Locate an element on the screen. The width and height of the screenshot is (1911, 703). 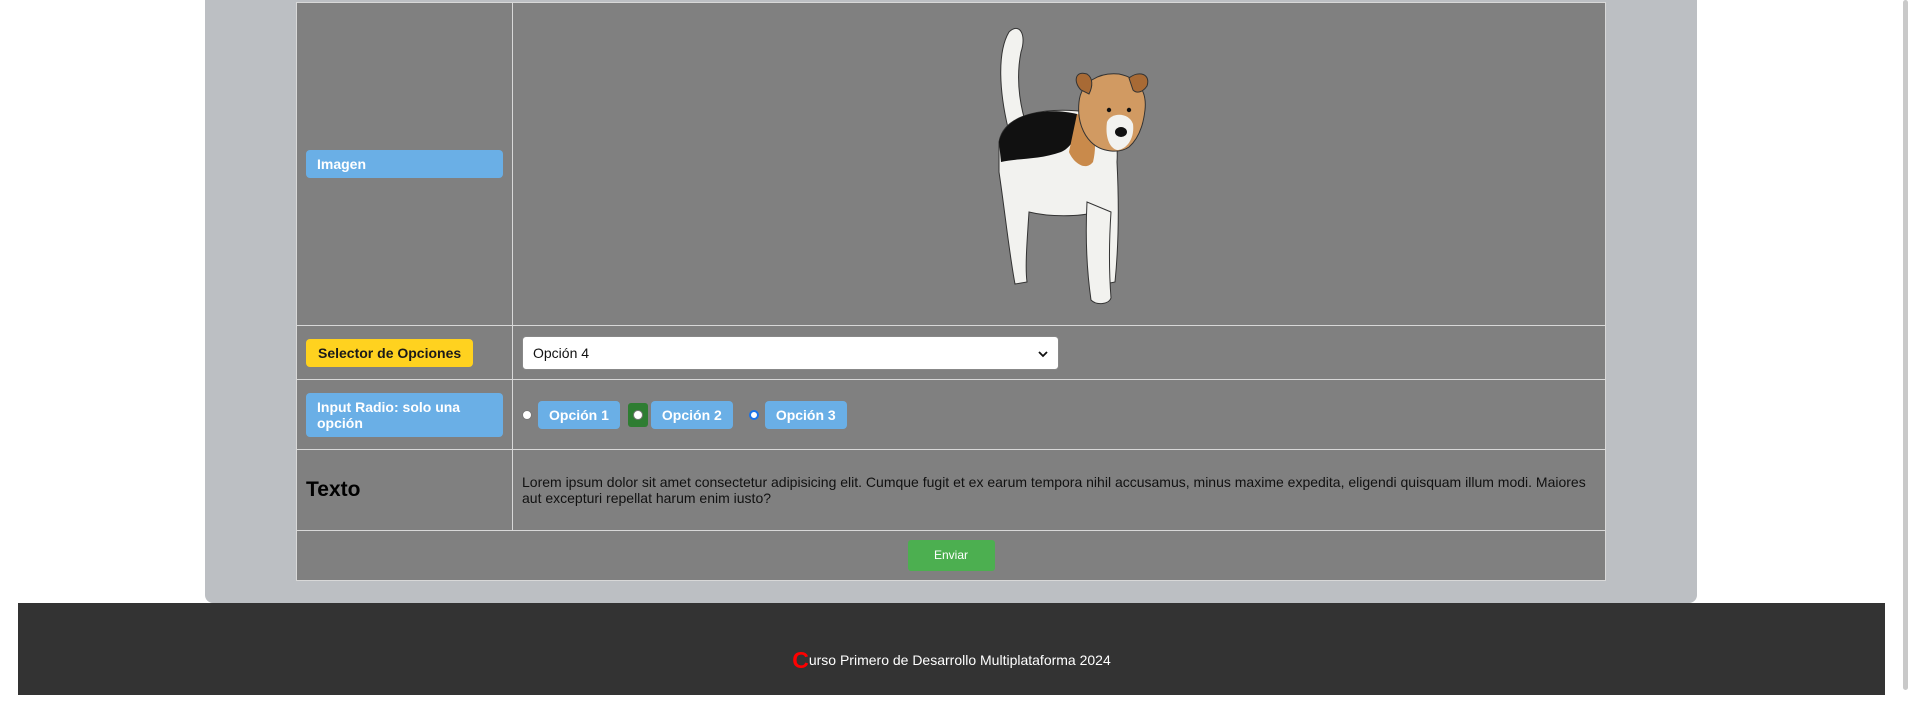
scrollbar is located at coordinates (1904, 351).